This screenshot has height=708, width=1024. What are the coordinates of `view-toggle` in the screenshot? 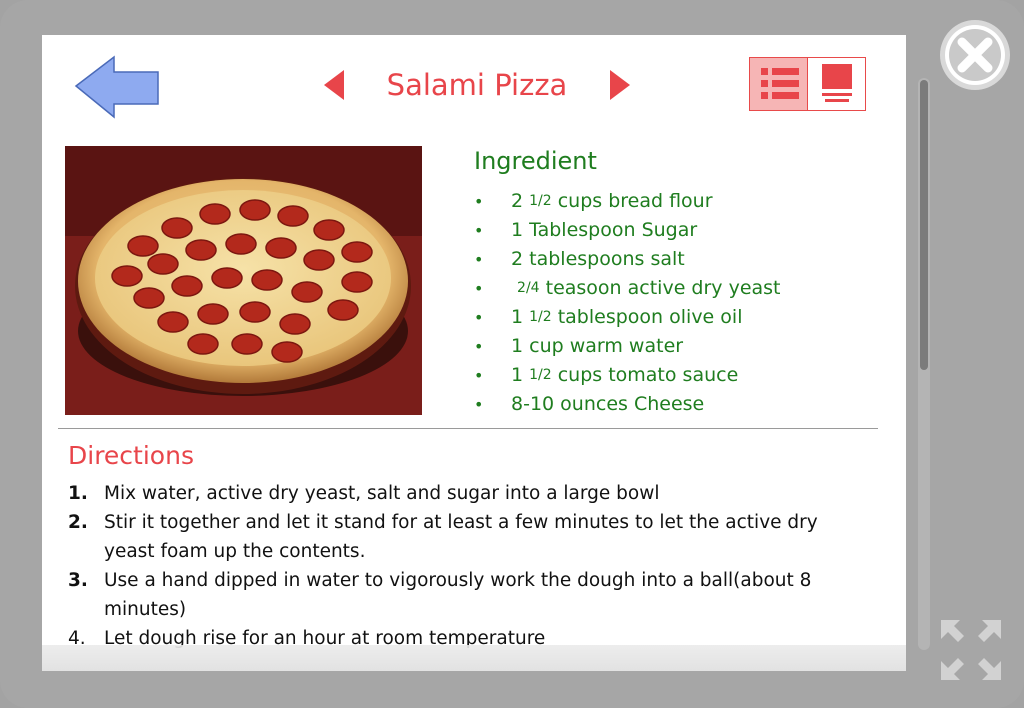 It's located at (807, 84).